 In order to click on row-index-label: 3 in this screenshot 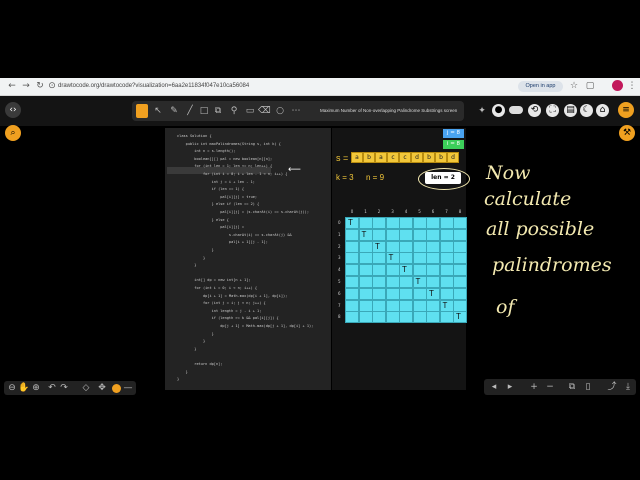, I will do `click(339, 258)`.